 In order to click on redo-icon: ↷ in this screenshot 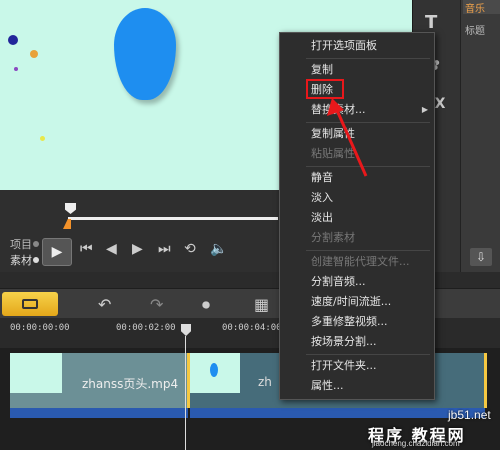, I will do `click(156, 304)`.